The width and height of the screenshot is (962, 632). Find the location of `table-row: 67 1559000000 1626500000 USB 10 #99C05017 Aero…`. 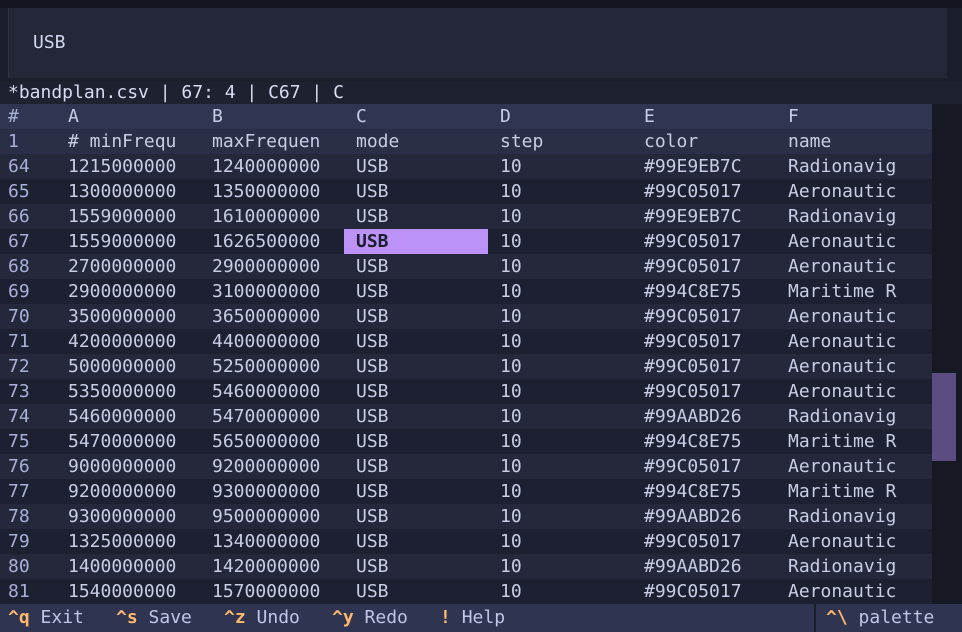

table-row: 67 1559000000 1626500000 USB 10 #99C05017 Aero… is located at coordinates (466, 241).